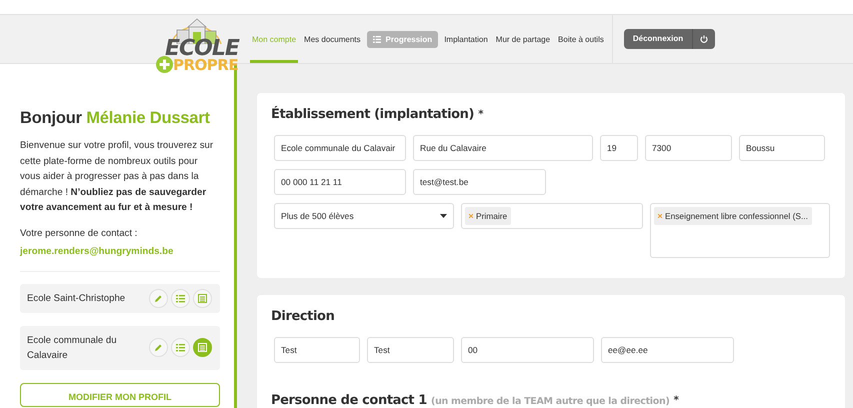 The width and height of the screenshot is (853, 408). I want to click on text-field: 7300, so click(688, 148).